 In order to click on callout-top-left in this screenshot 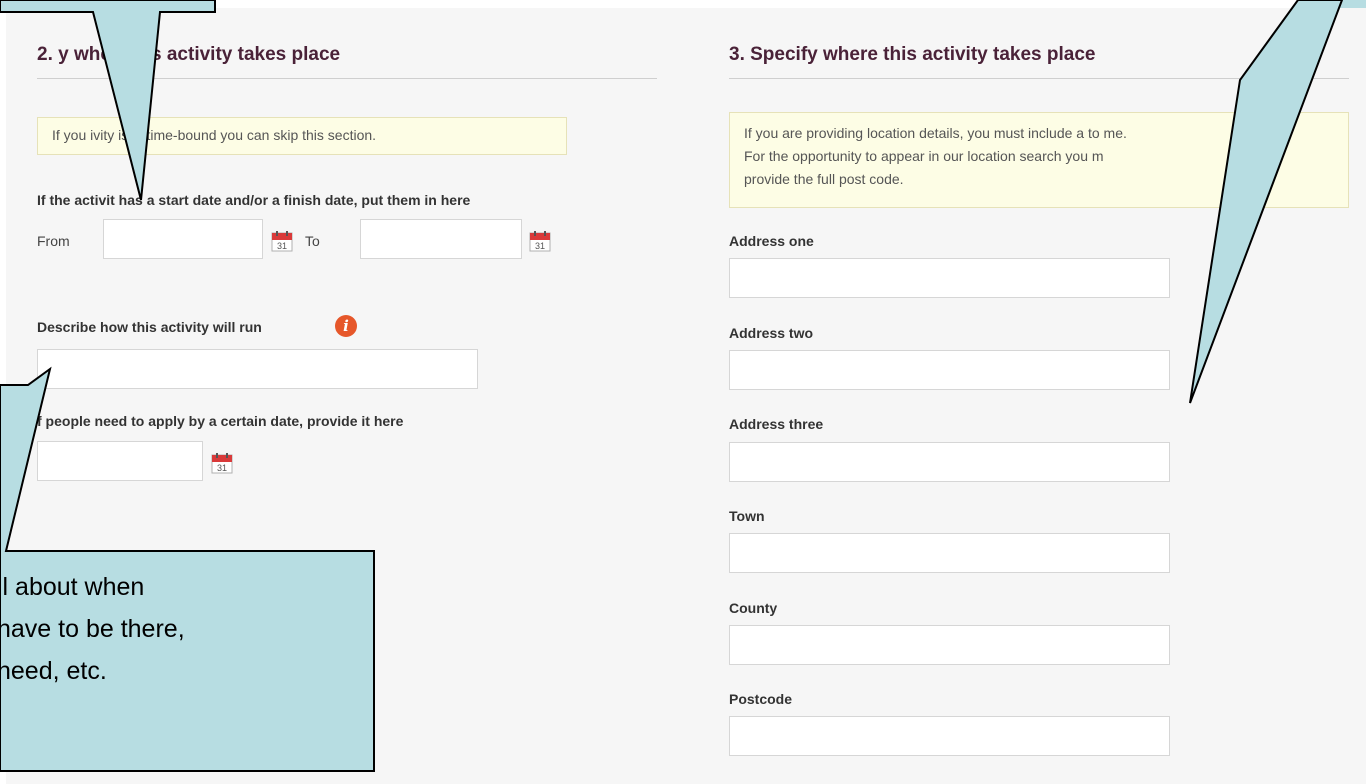, I will do `click(108, 100)`.